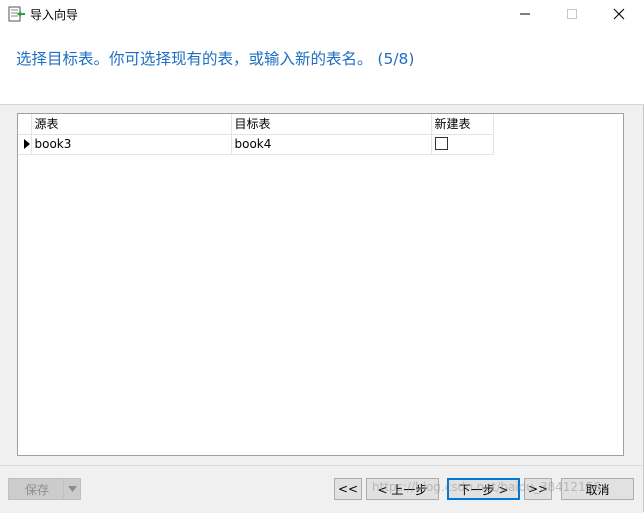 The width and height of the screenshot is (644, 513). I want to click on step-instruction: 选择目标表。你可选择现有的表，或输入新的表名。 (5/8), so click(215, 59).